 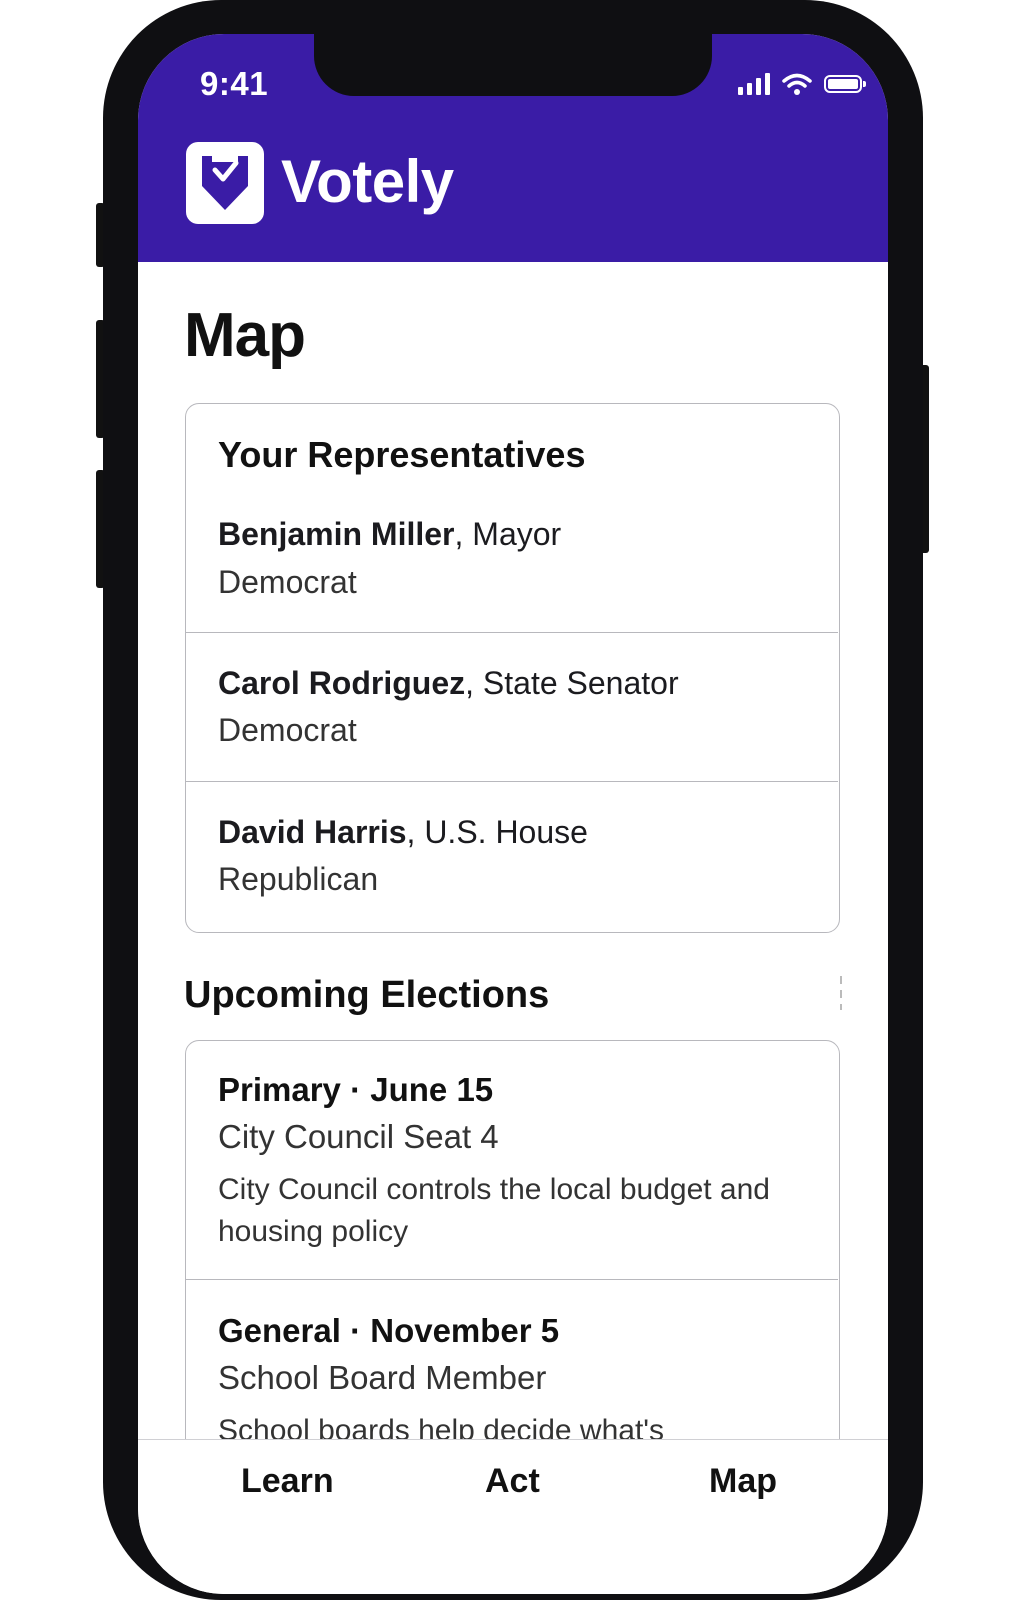 What do you see at coordinates (743, 1481) in the screenshot?
I see `tab-map: Map` at bounding box center [743, 1481].